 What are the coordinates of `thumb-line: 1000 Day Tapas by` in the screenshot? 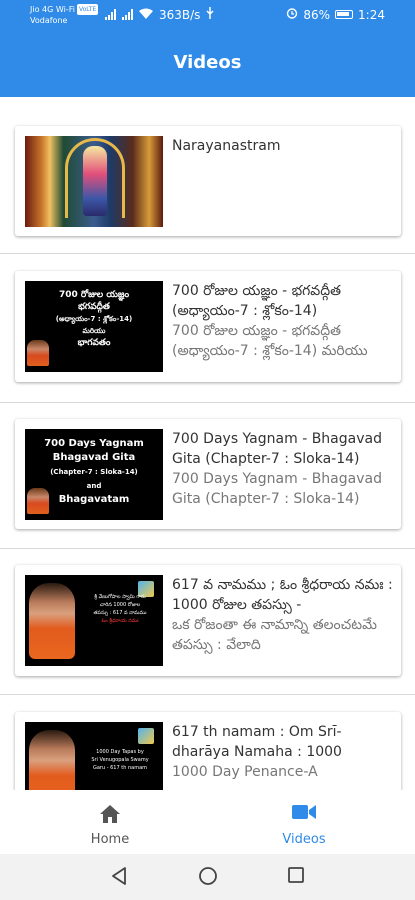 It's located at (120, 752).